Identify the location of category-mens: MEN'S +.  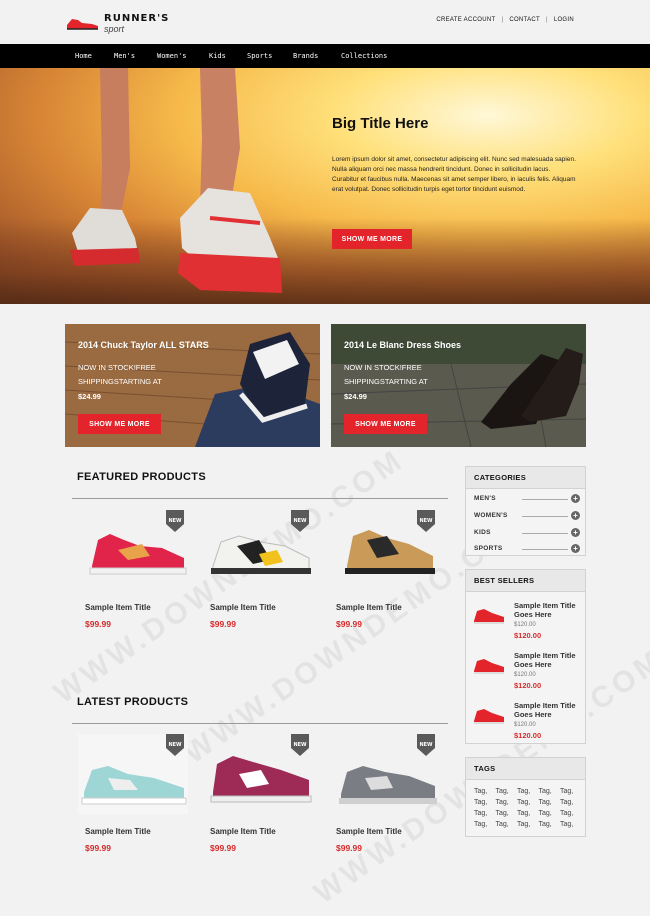
(527, 499).